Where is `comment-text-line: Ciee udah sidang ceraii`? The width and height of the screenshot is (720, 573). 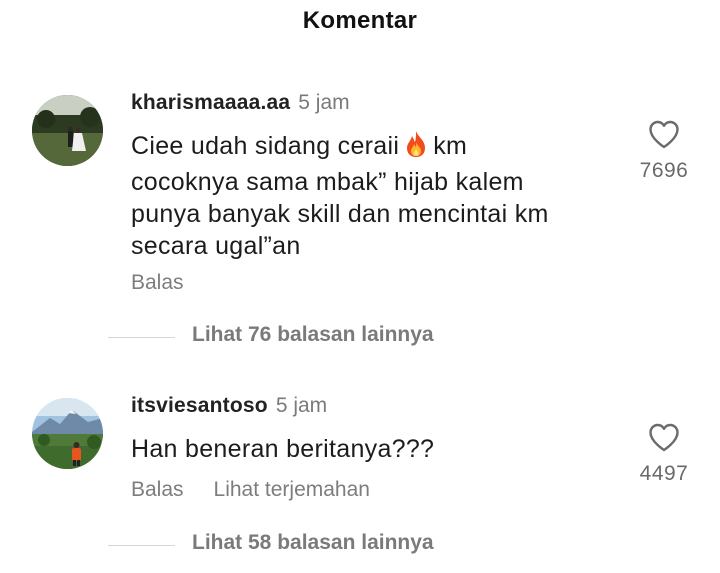 comment-text-line: Ciee udah sidang ceraii is located at coordinates (265, 146).